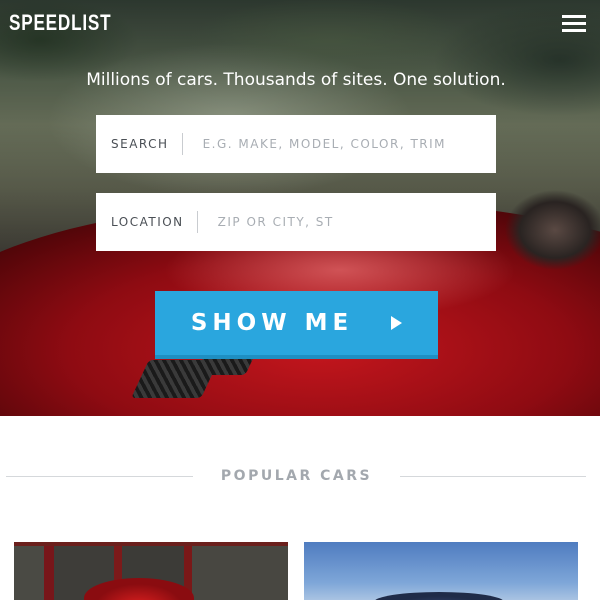 This screenshot has width=600, height=600. Describe the element at coordinates (147, 222) in the screenshot. I see `location-label: LOCATION` at that location.